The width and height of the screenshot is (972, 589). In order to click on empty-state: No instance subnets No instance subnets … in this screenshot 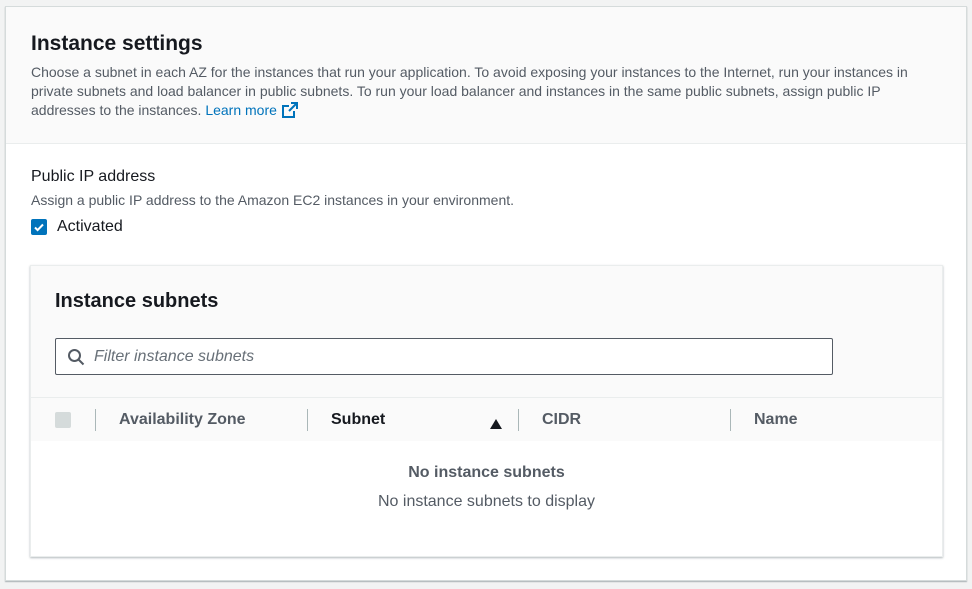, I will do `click(486, 476)`.